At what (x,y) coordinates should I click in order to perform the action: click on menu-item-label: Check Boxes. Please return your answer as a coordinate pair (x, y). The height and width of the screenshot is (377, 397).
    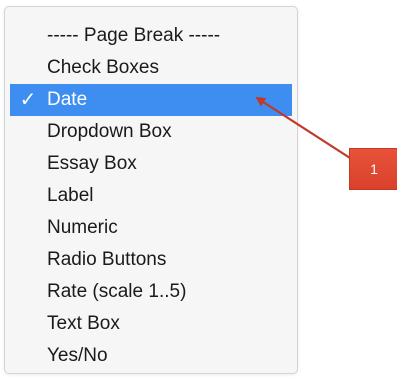
    Looking at the image, I should click on (103, 67).